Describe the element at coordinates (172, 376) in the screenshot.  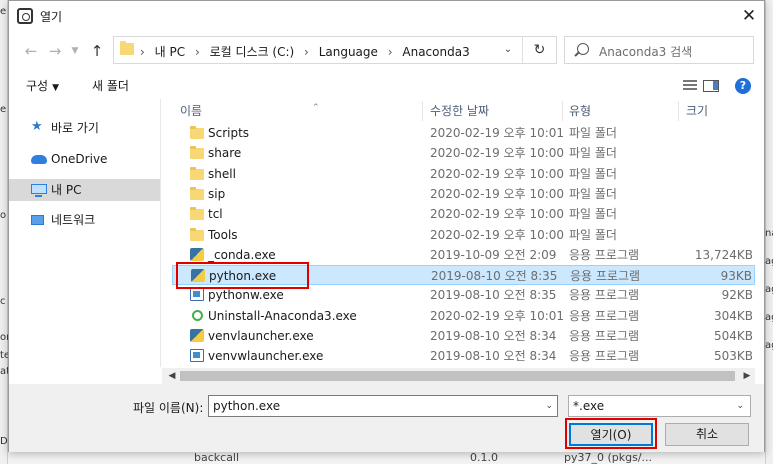
I see `scroll-left-icon: ◀` at that location.